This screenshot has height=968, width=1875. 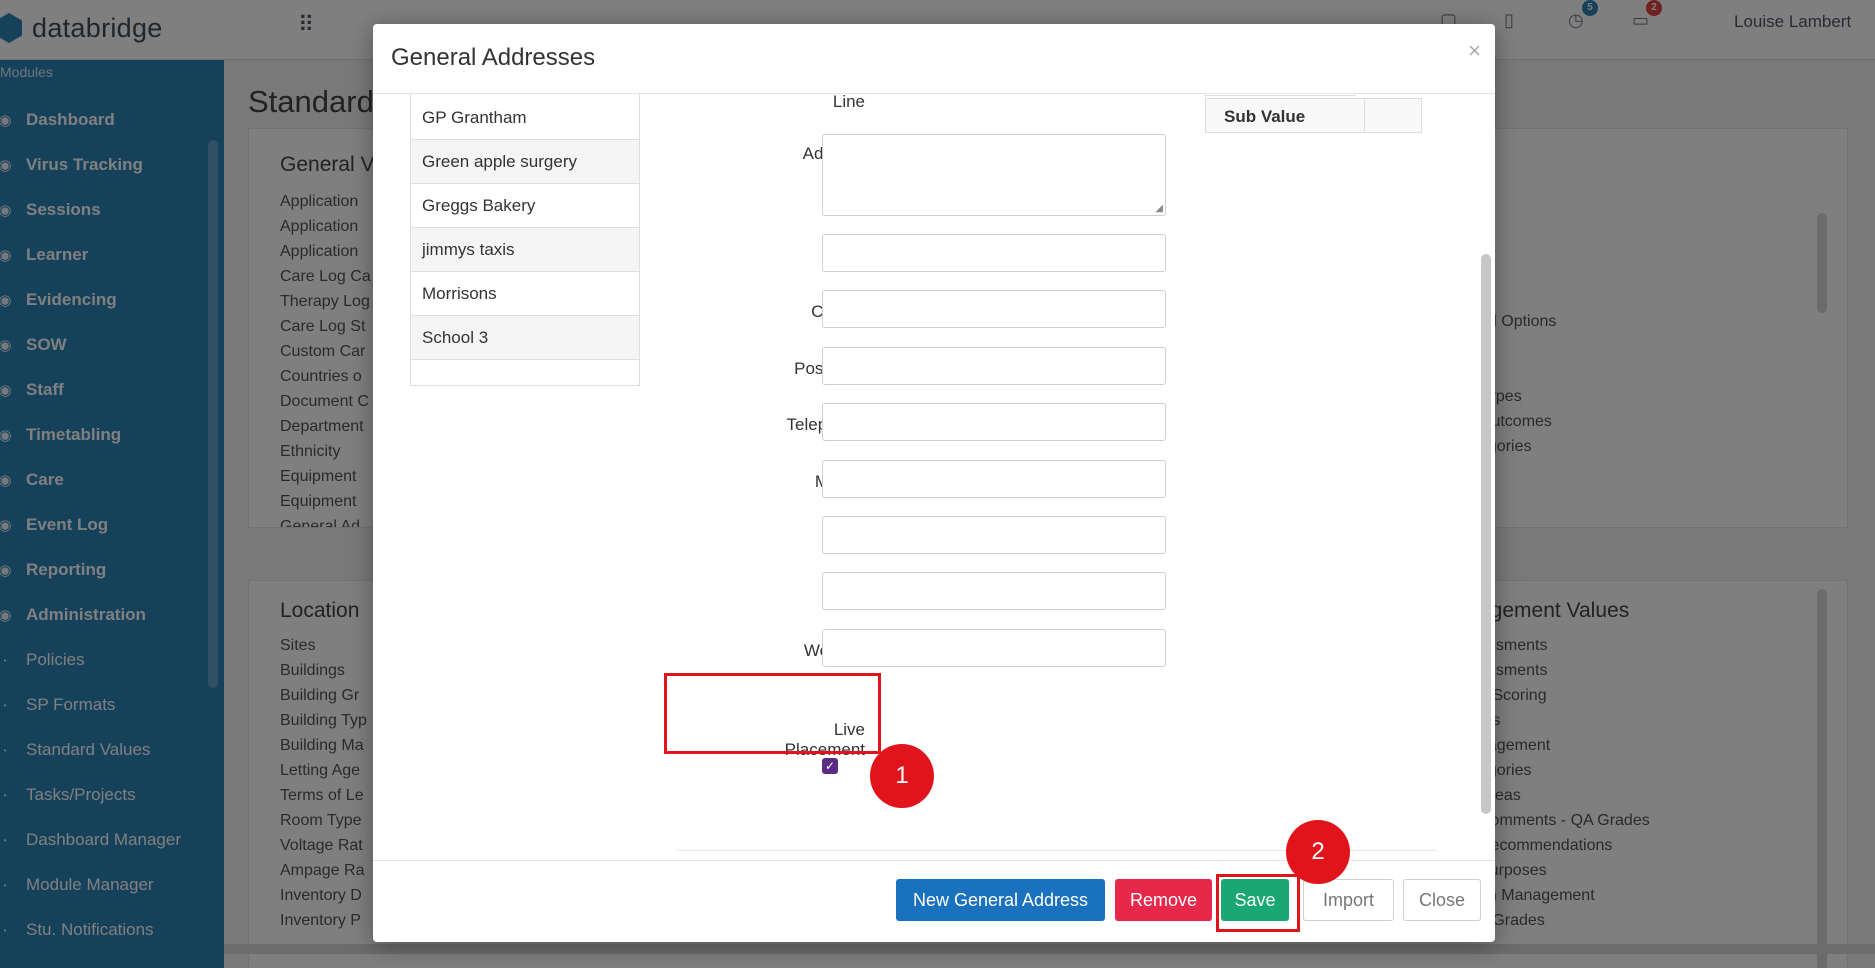 What do you see at coordinates (772, 713) in the screenshot?
I see `annotation-box-live-placement` at bounding box center [772, 713].